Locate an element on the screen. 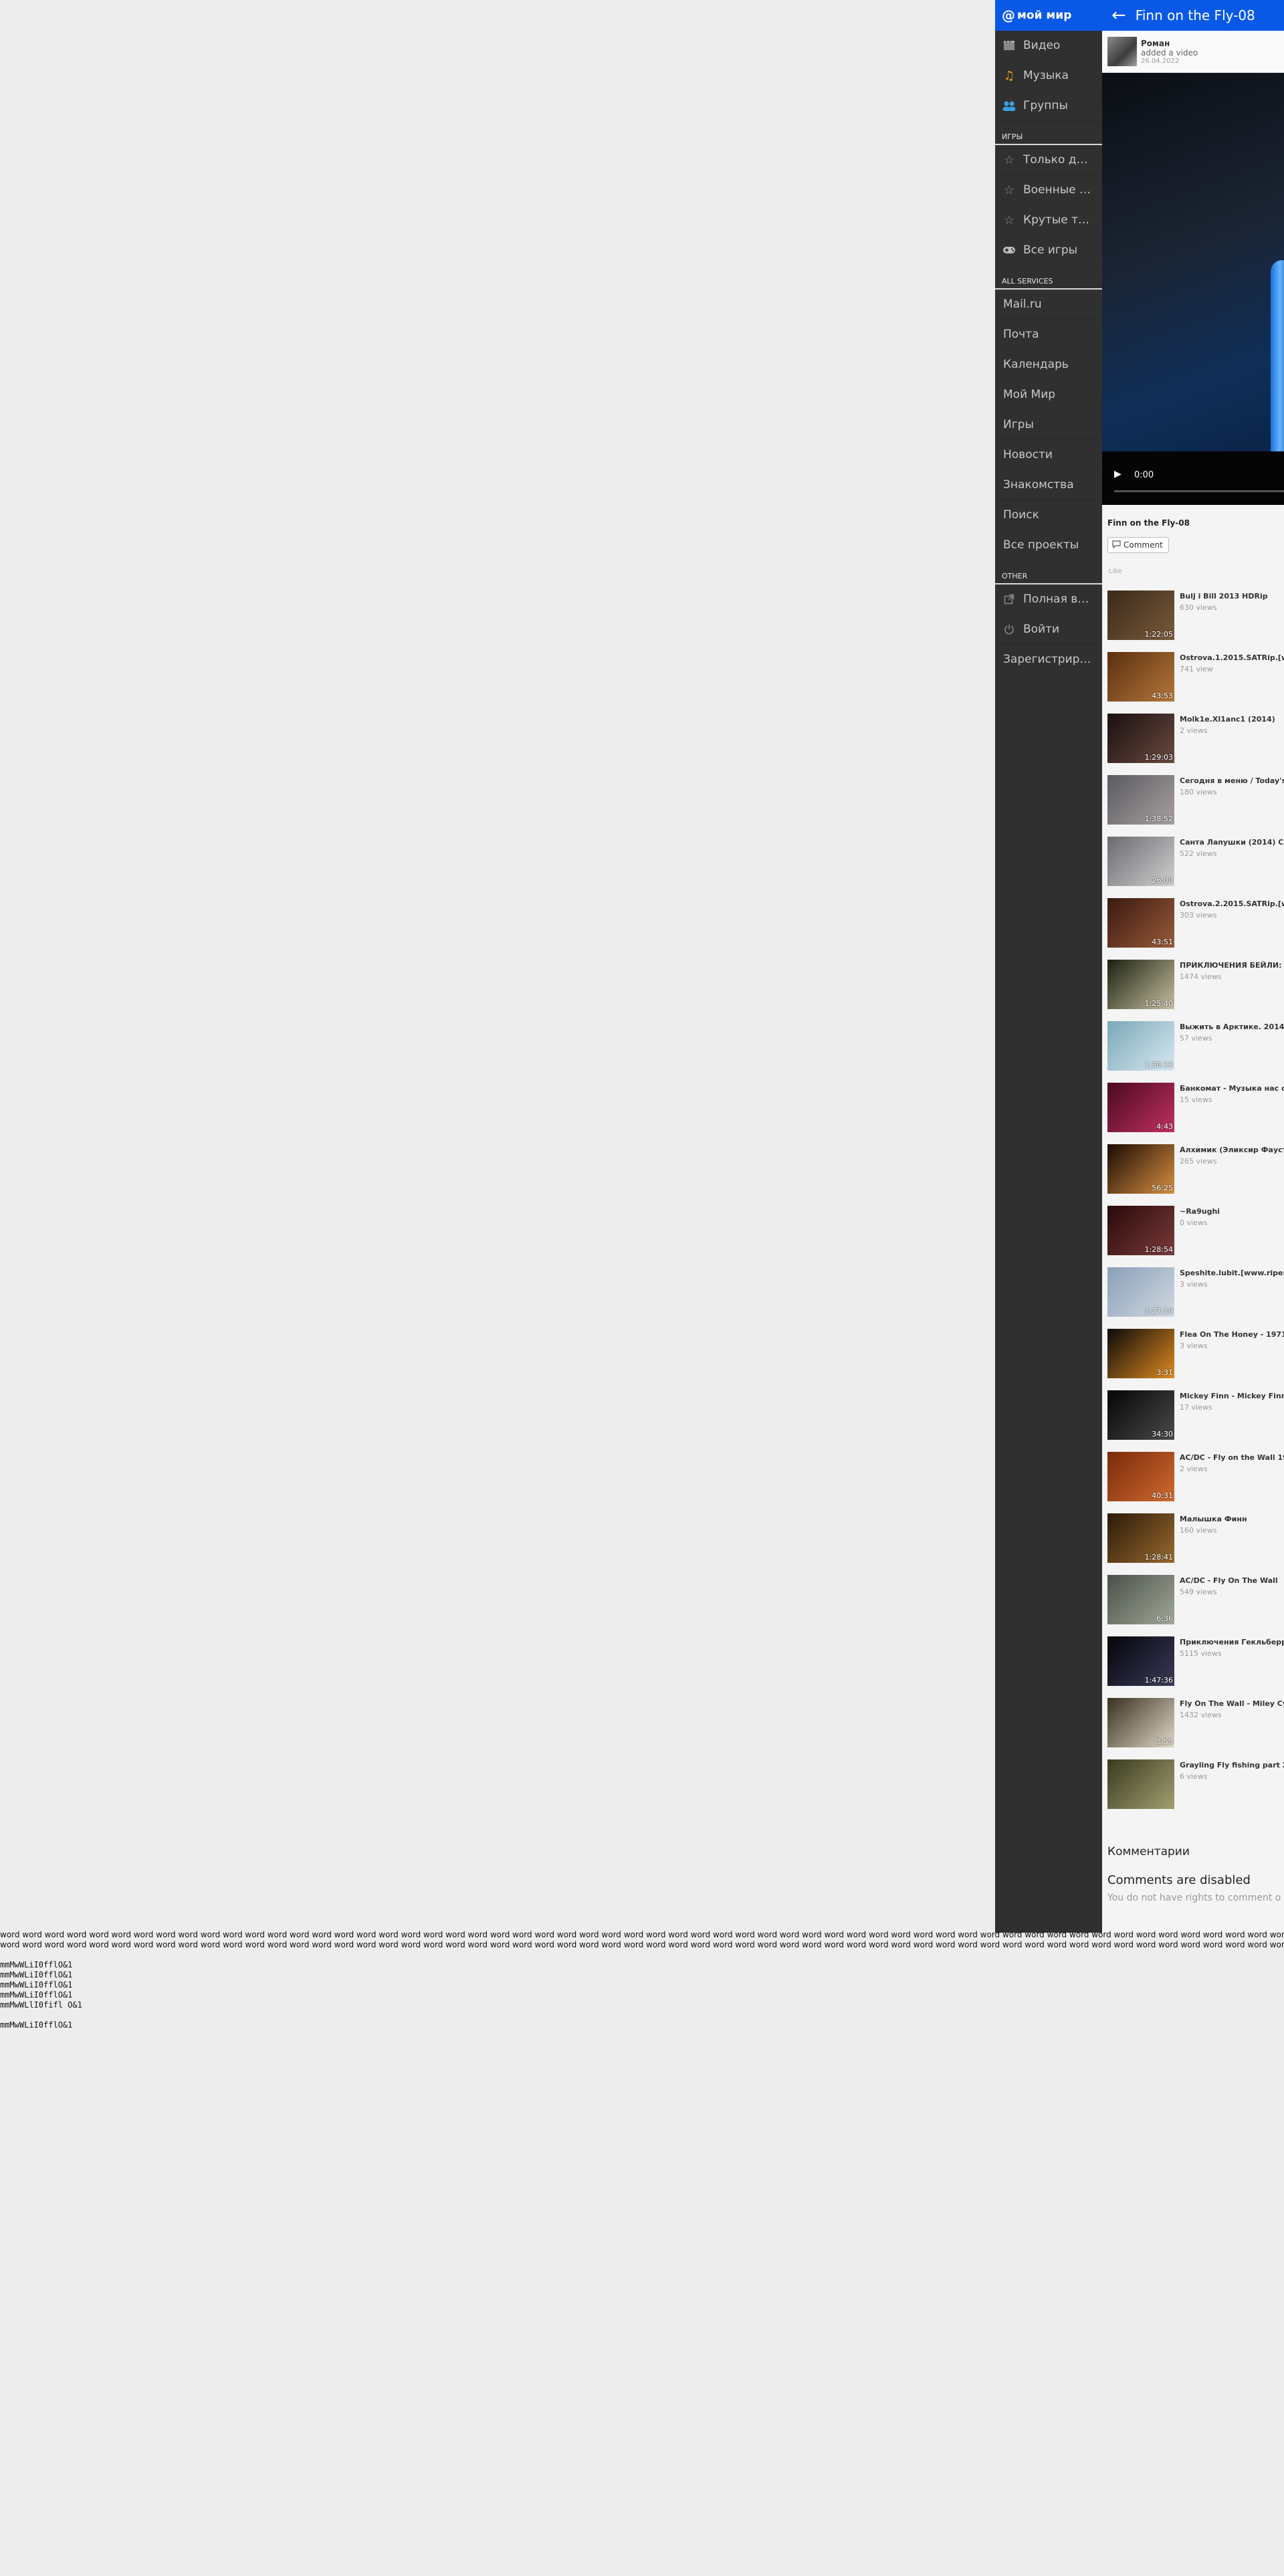 Image resolution: width=1284 pixels, height=2576 pixels. video-thumbnail: 1:25:40 is located at coordinates (1140, 984).